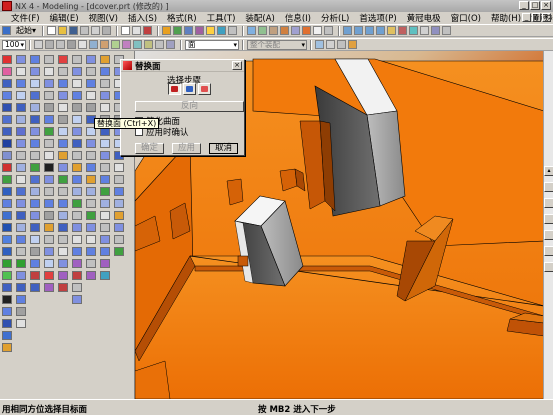 This screenshot has width=553, height=415. What do you see at coordinates (103, 18) in the screenshot?
I see `menu-view: 视图(V)` at bounding box center [103, 18].